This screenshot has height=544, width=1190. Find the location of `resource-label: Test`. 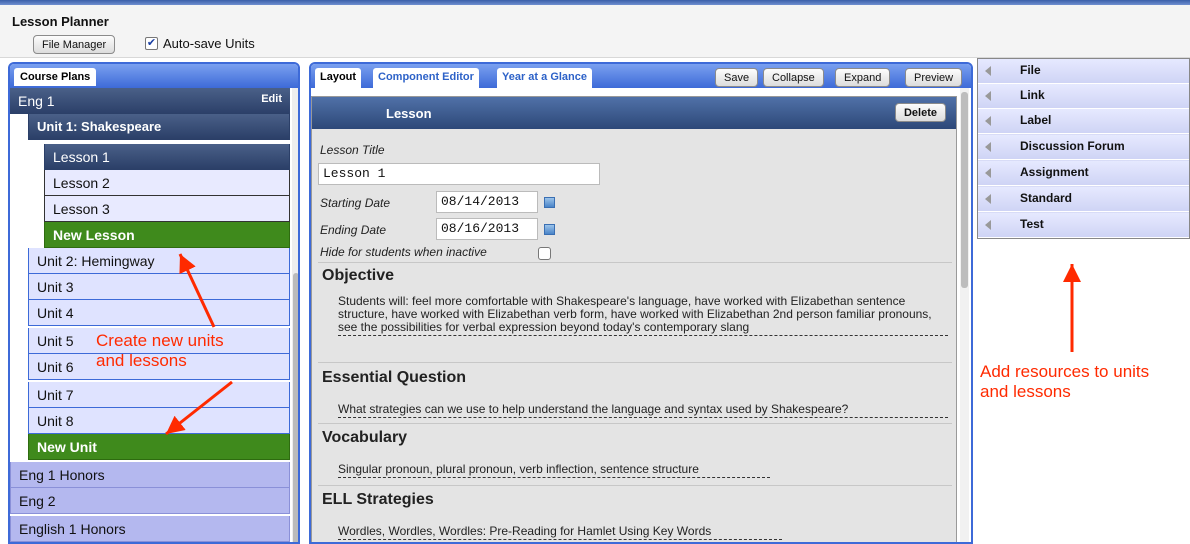

resource-label: Test is located at coordinates (1032, 224).